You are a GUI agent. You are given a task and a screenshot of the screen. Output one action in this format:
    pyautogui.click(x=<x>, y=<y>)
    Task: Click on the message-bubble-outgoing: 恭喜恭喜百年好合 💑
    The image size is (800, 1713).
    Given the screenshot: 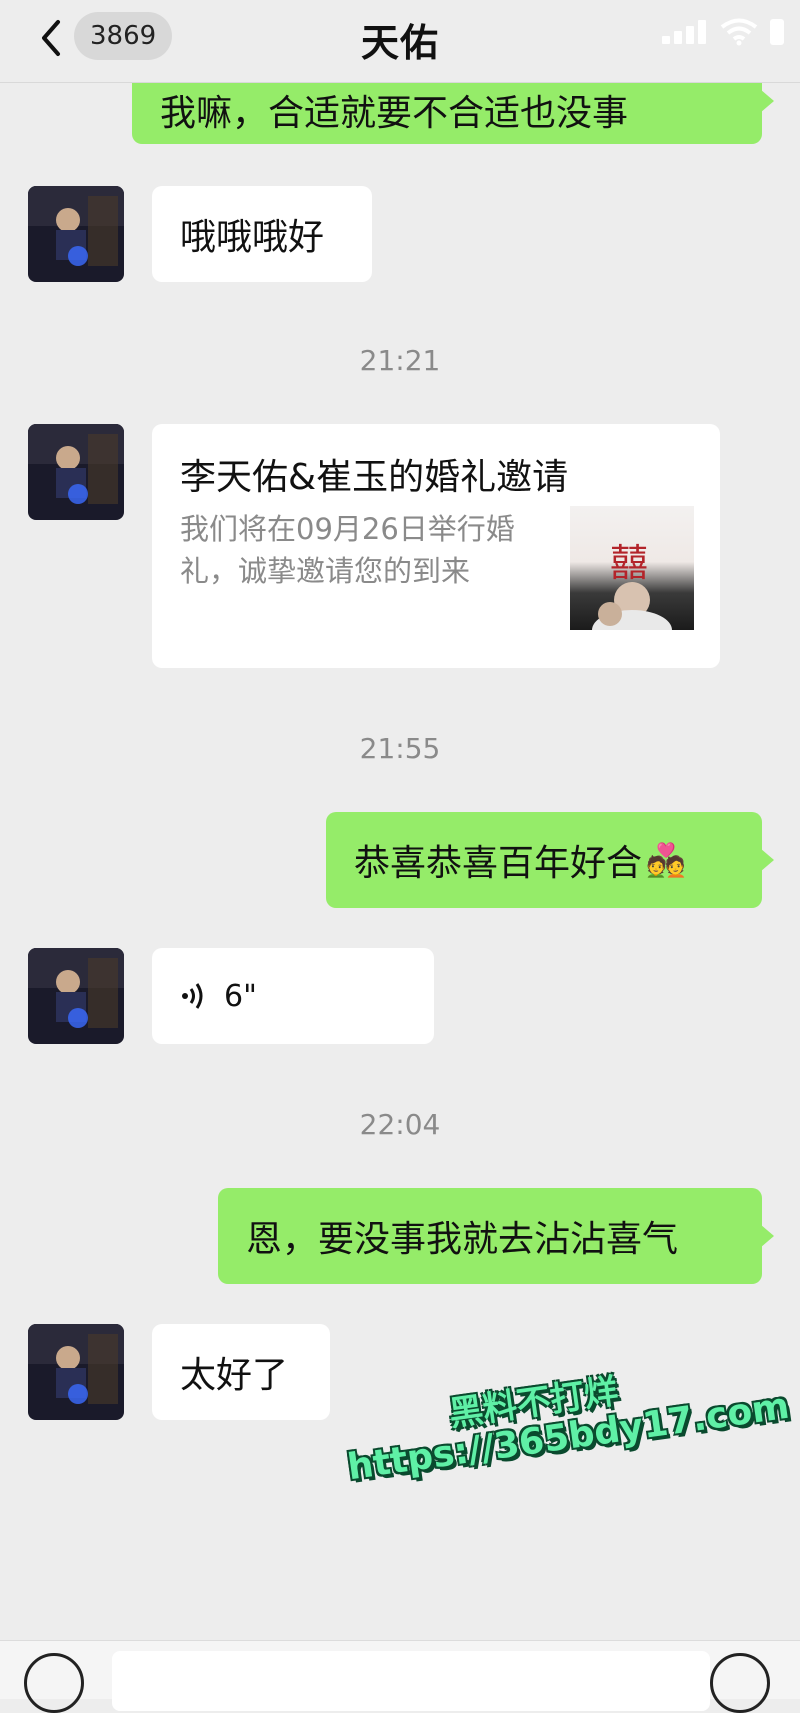 What is the action you would take?
    pyautogui.click(x=550, y=860)
    